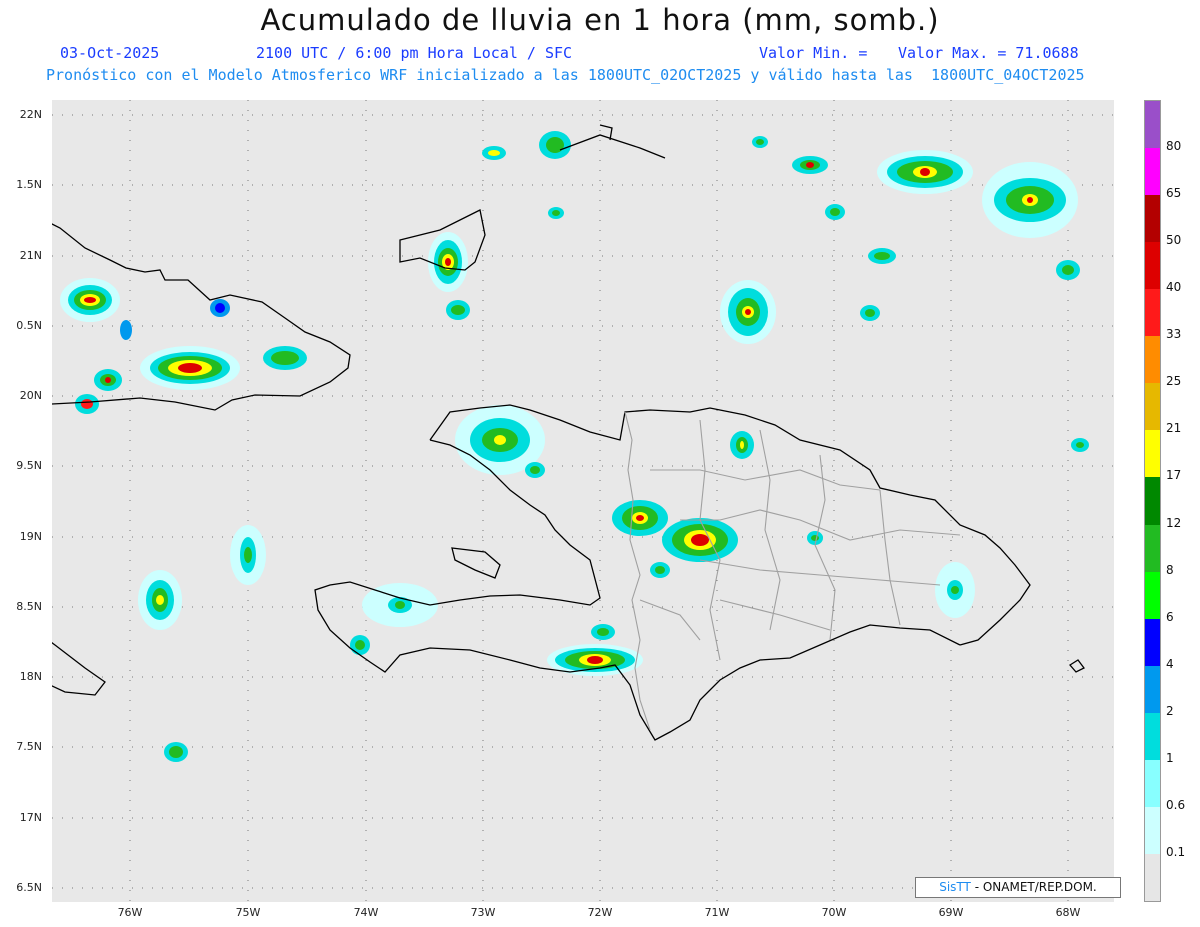  Describe the element at coordinates (1174, 287) in the screenshot. I see `color-scale-label: 40` at that location.